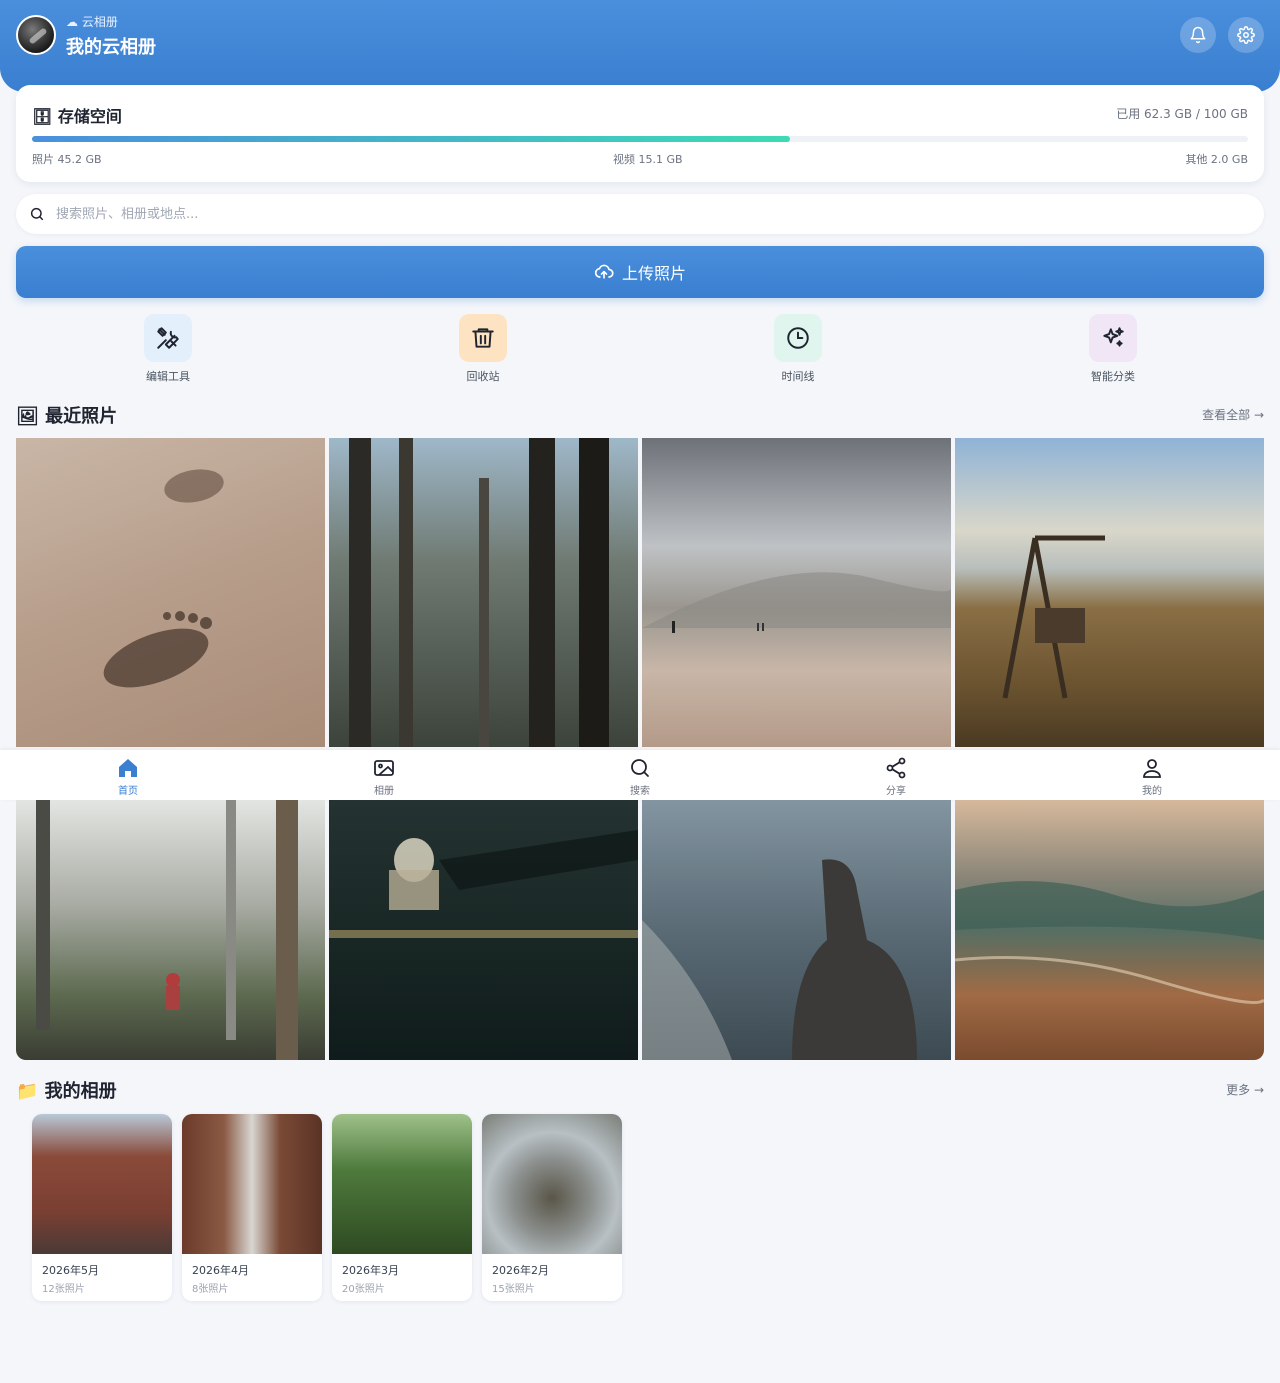 The height and width of the screenshot is (1383, 1280). I want to click on storage-photos-label: 照片 45.2 GB, so click(67, 159).